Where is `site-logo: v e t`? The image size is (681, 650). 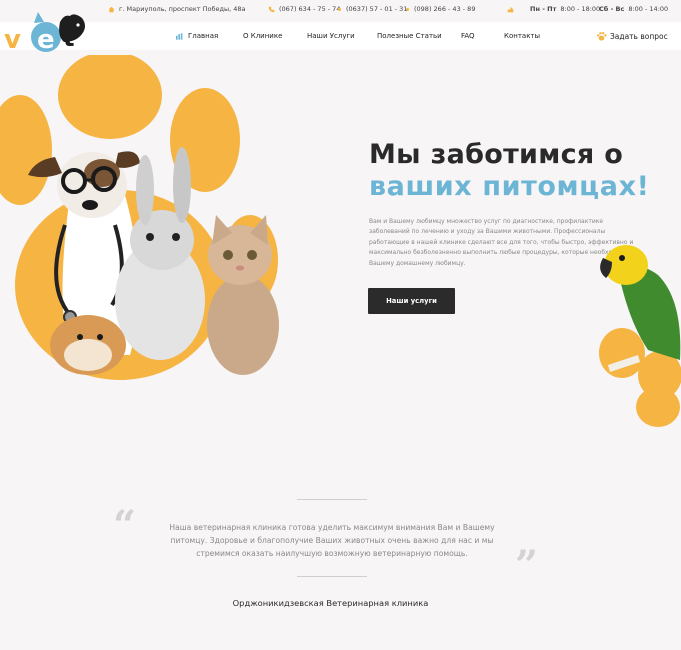
site-logo: v e t is located at coordinates (48, 32).